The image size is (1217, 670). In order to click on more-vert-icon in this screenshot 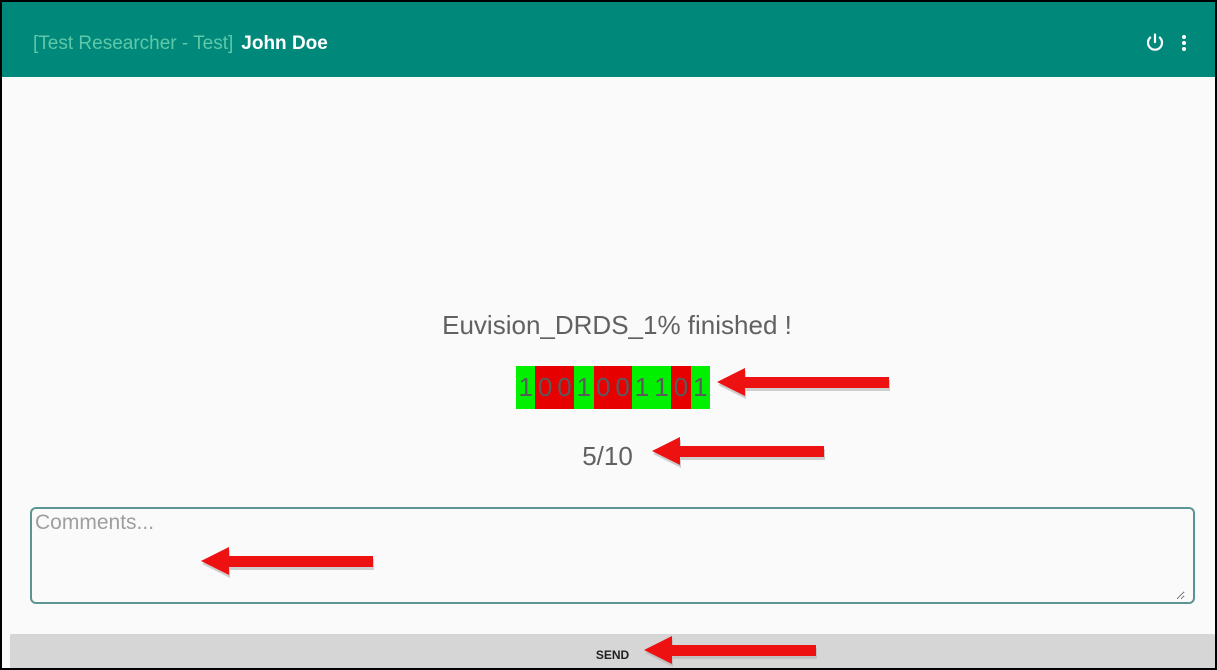, I will do `click(1184, 43)`.